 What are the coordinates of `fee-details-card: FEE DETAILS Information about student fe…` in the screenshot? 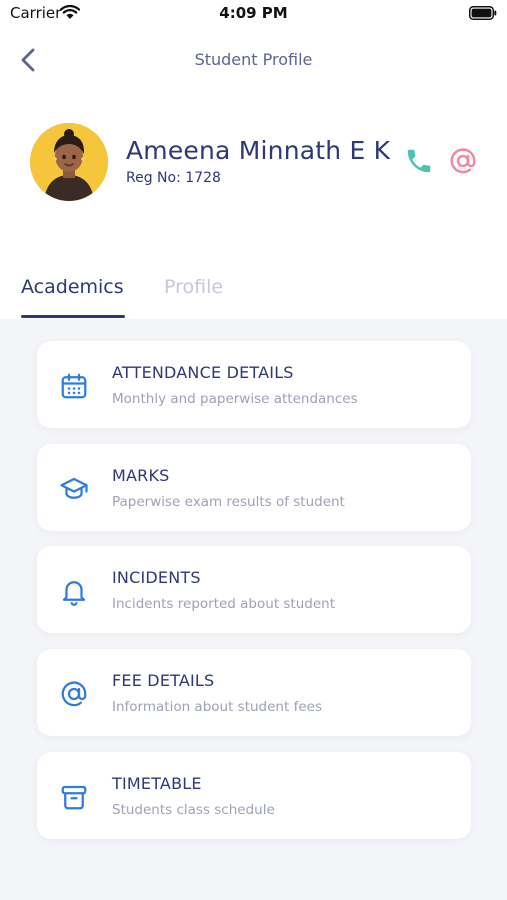 It's located at (254, 692).